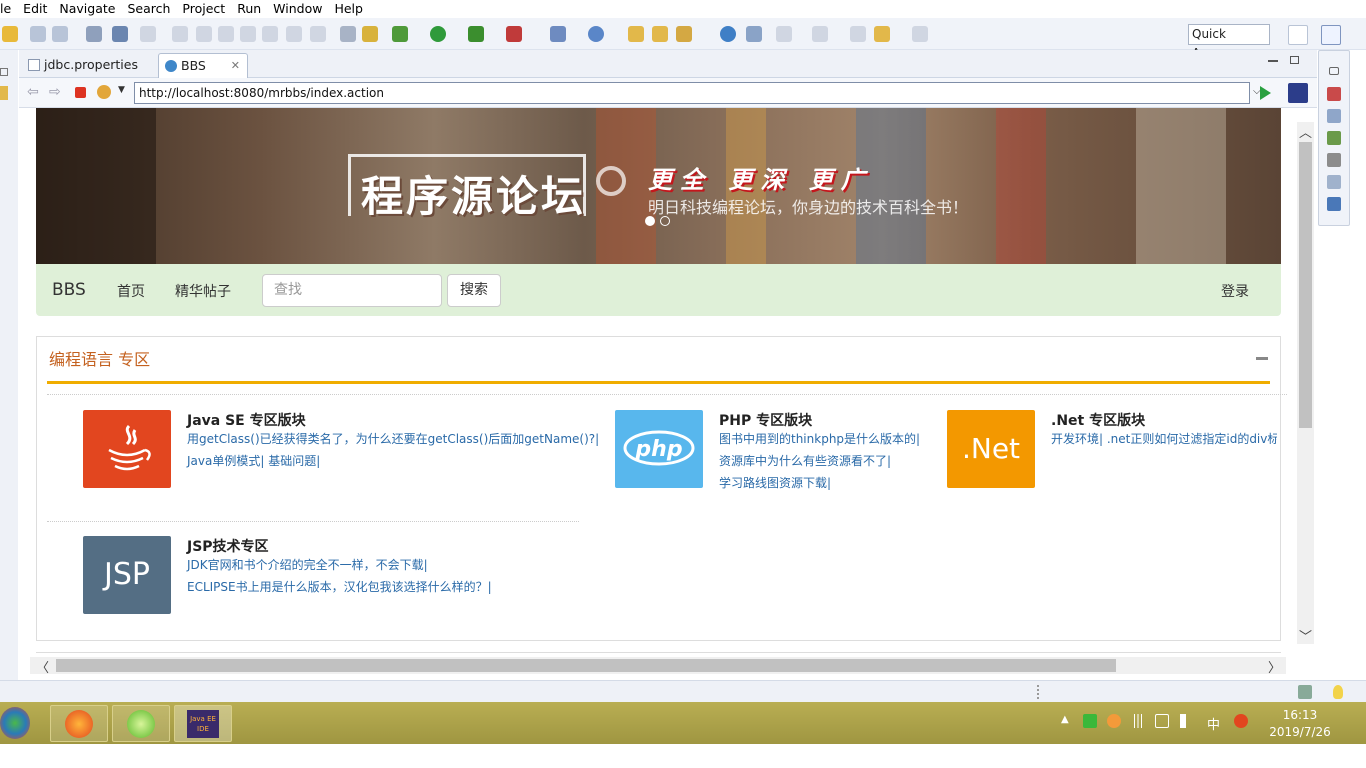 The width and height of the screenshot is (1366, 768). What do you see at coordinates (104, 92) in the screenshot?
I see `refresh-icon` at bounding box center [104, 92].